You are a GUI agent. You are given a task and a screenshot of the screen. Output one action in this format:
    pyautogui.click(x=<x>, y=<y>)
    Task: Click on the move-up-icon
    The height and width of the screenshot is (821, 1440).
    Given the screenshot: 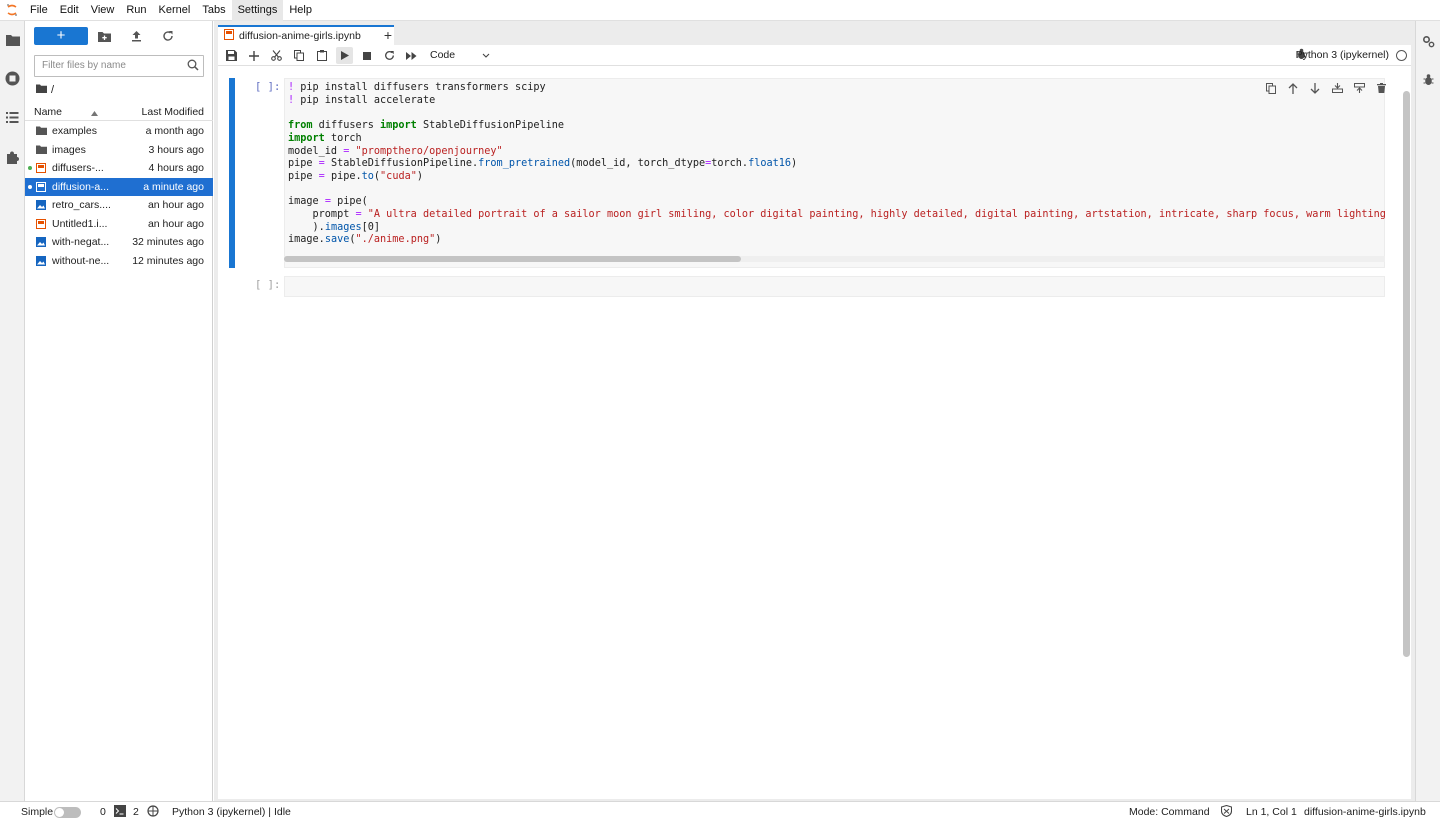 What is the action you would take?
    pyautogui.click(x=1293, y=88)
    